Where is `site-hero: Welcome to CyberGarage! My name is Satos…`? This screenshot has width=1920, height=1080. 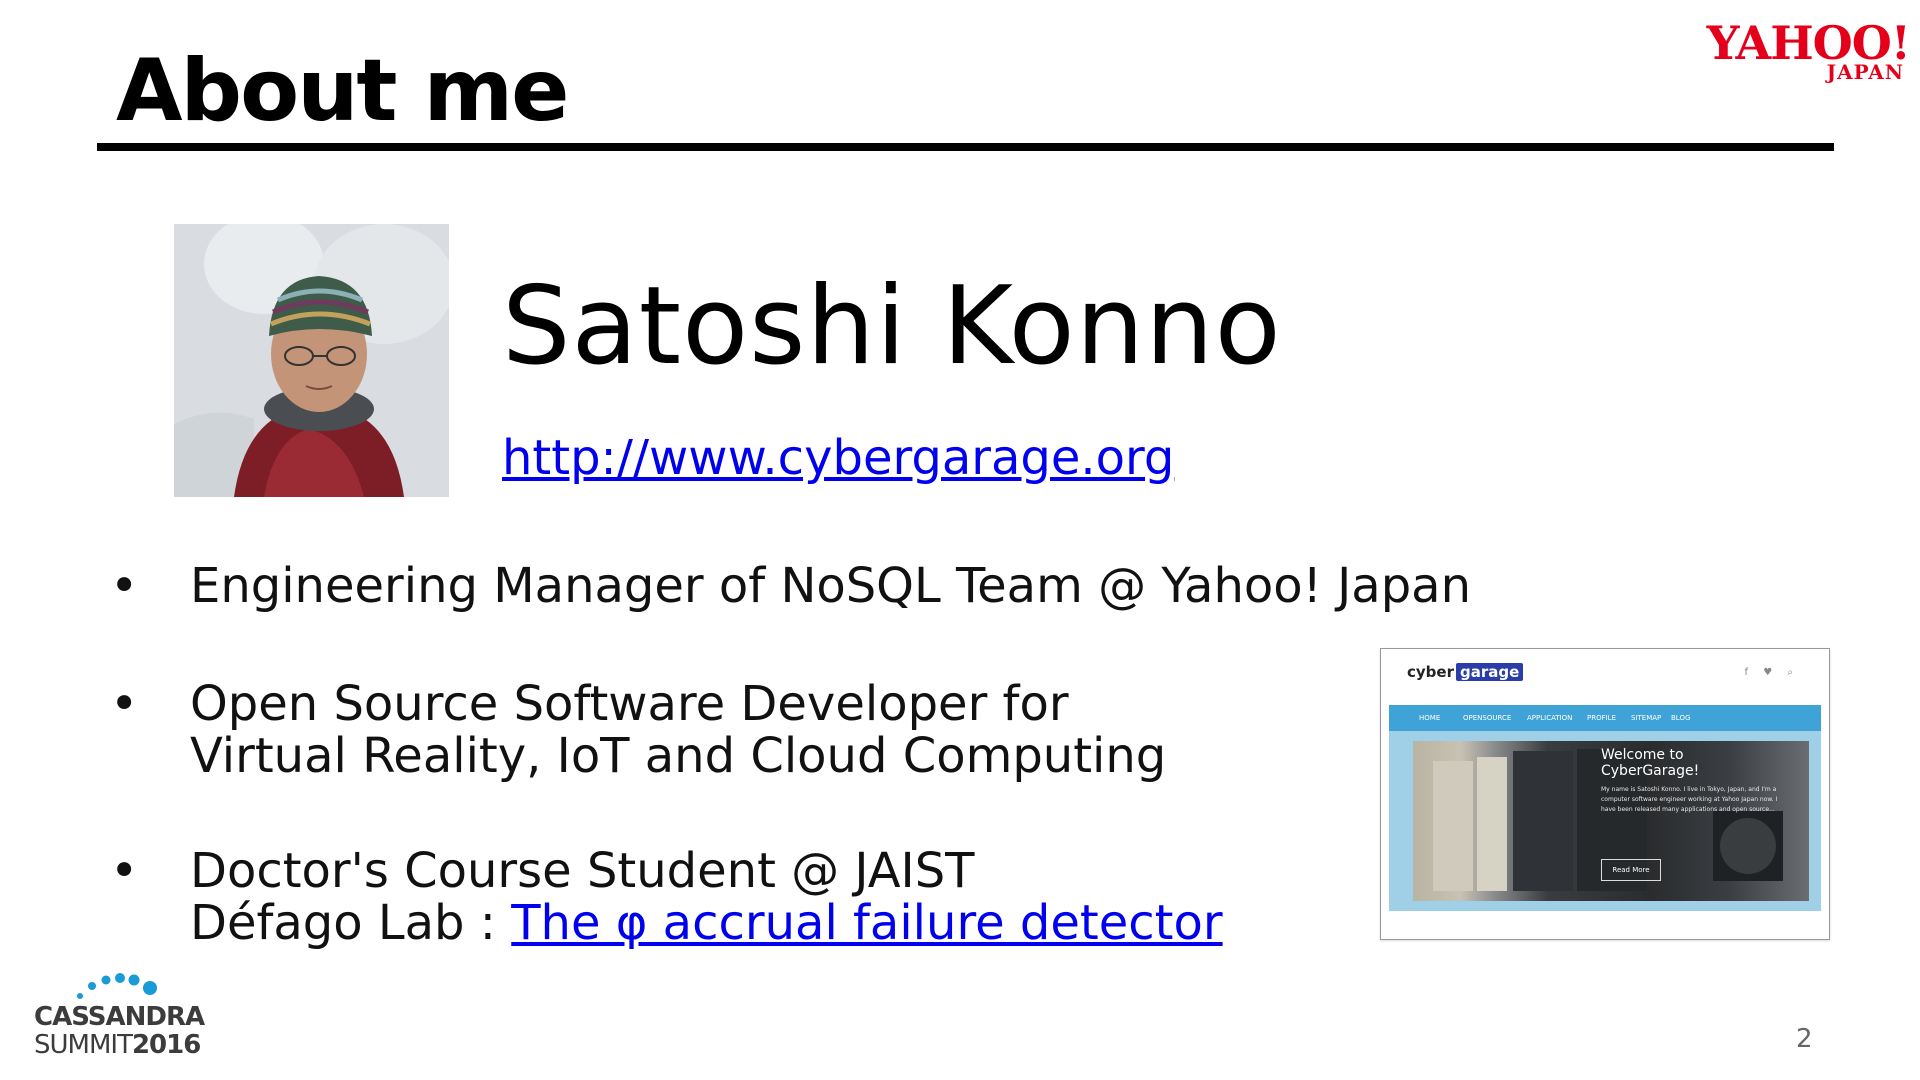
site-hero: Welcome to CyberGarage! My name is Satos… is located at coordinates (1605, 821).